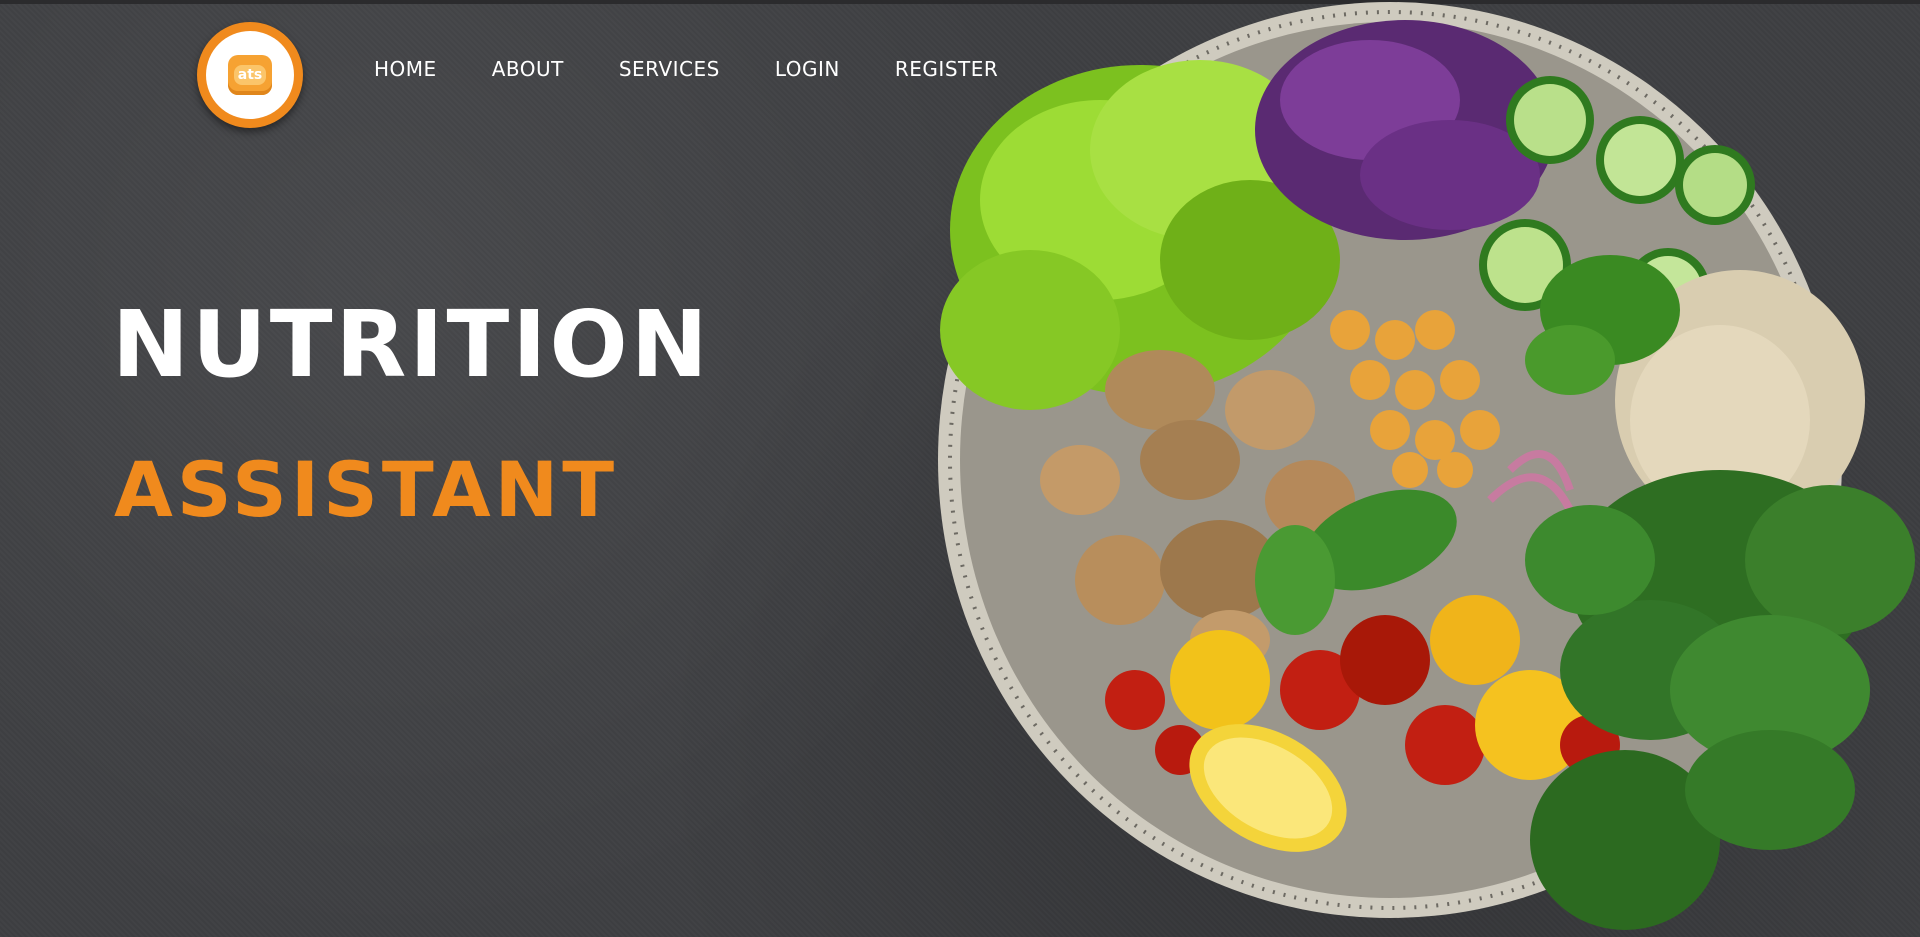 This screenshot has height=937, width=1920. I want to click on spinach, so click(1720, 700).